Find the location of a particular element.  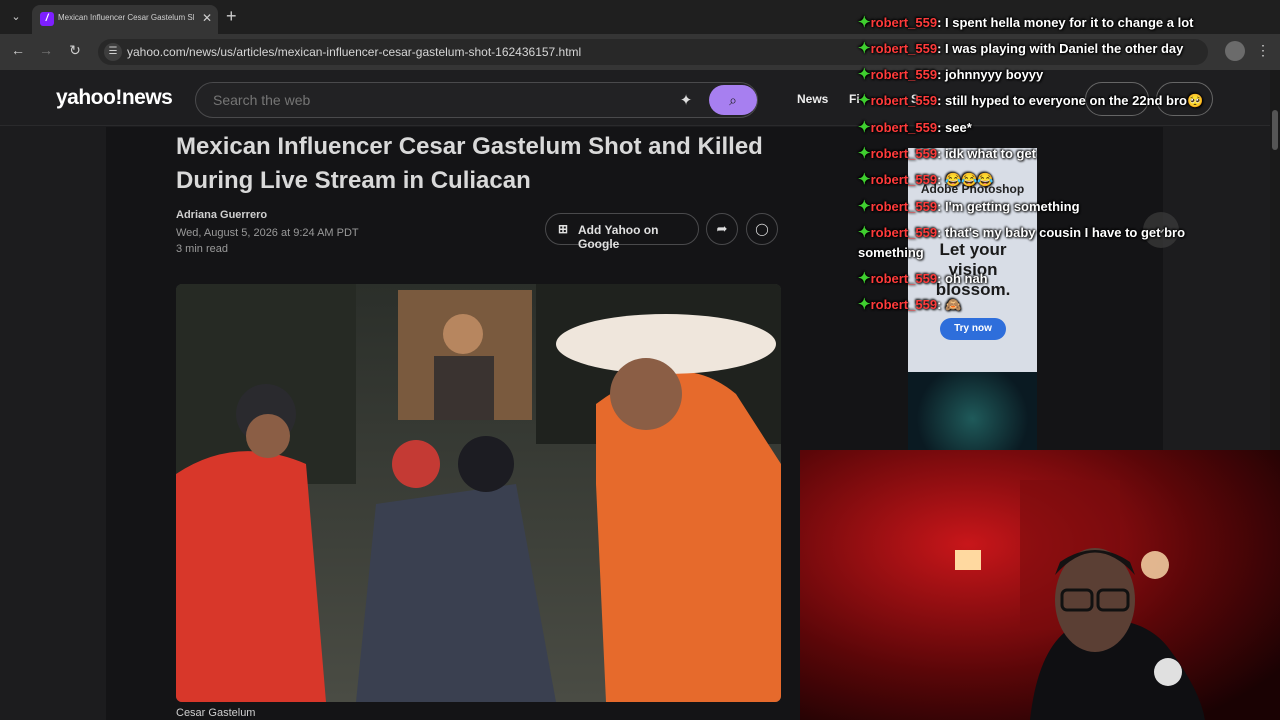

chat-message: ✦robert_559: oh nah is located at coordinates (923, 279).